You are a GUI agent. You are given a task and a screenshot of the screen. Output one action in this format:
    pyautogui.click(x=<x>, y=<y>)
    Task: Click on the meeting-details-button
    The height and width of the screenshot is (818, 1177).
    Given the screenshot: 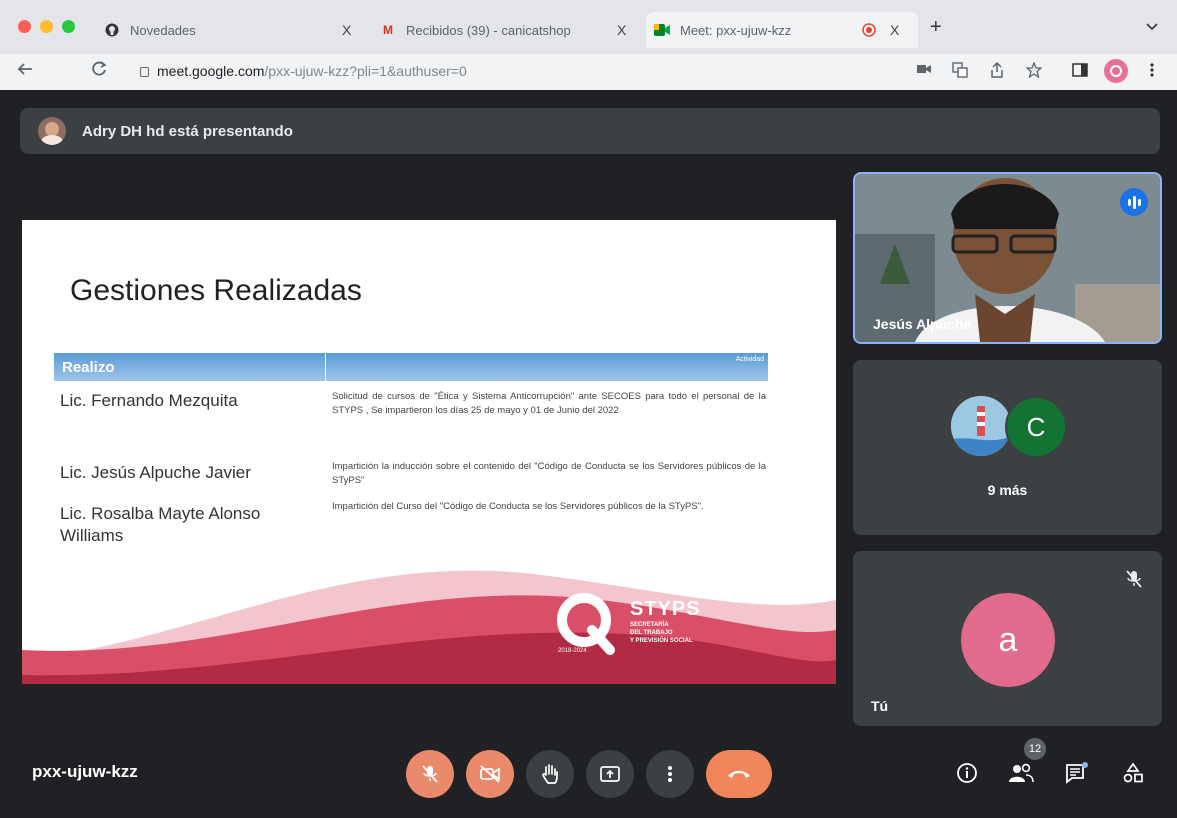 What is the action you would take?
    pyautogui.click(x=967, y=773)
    